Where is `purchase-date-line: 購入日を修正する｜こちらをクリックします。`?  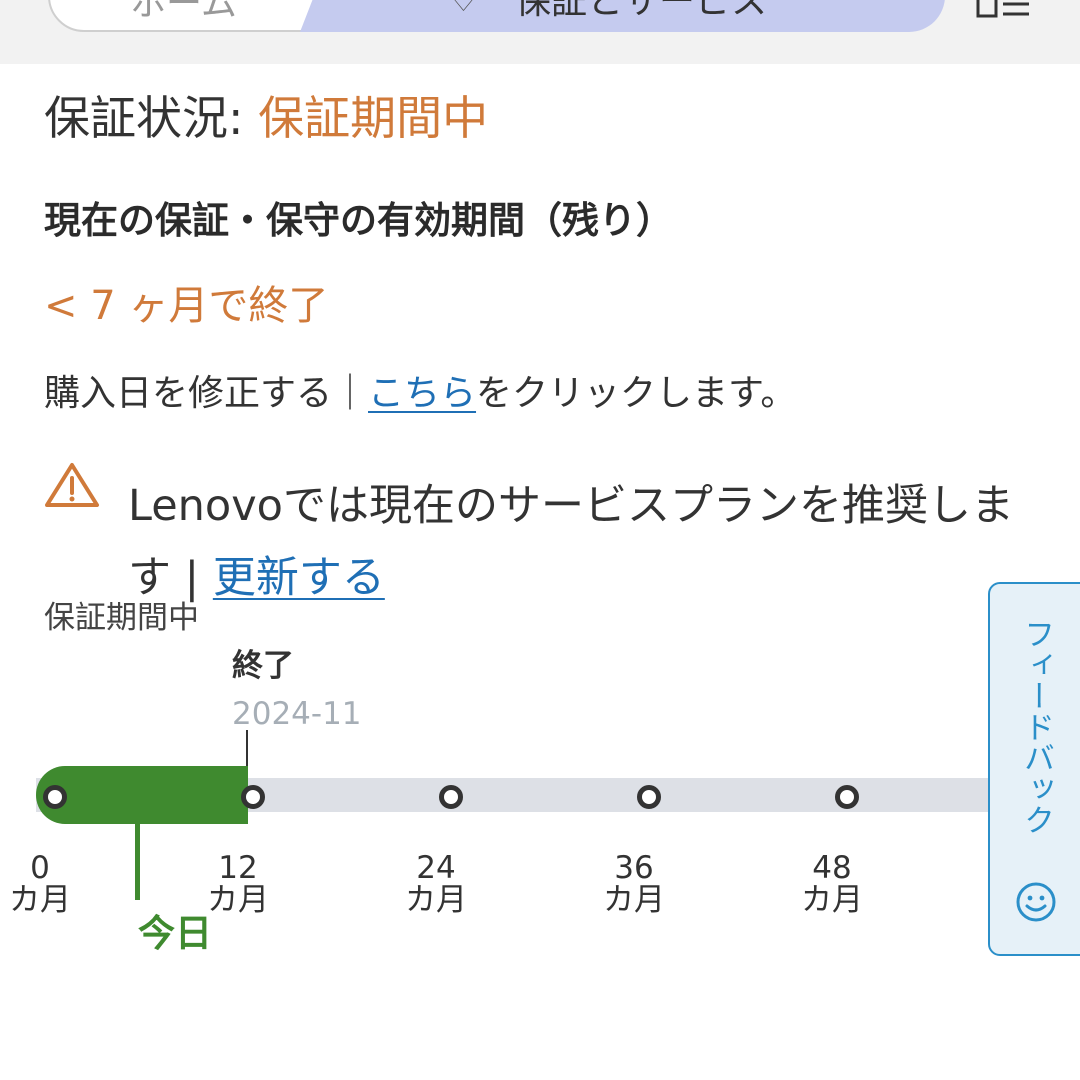 purchase-date-line: 購入日を修正する｜こちらをクリックします。 is located at coordinates (420, 394).